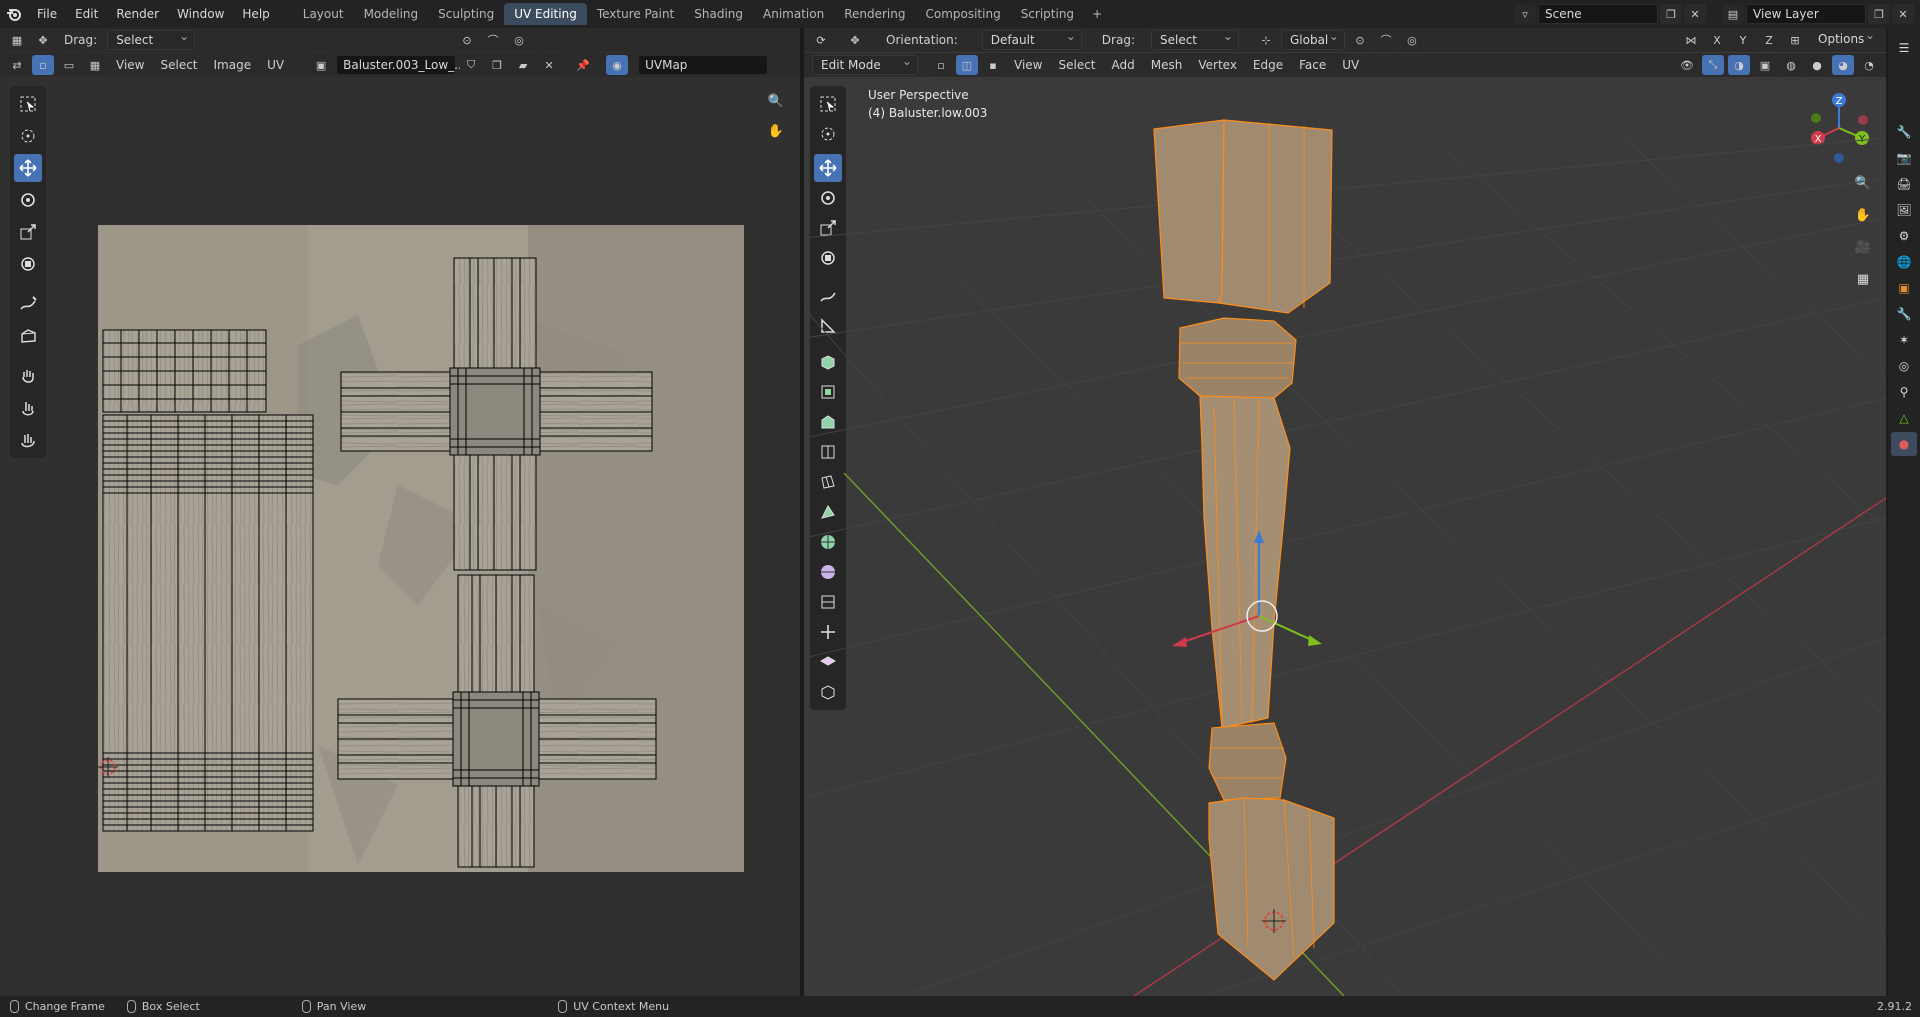 Image resolution: width=1920 pixels, height=1017 pixels. Describe the element at coordinates (28, 232) in the screenshot. I see `scale-icon` at that location.